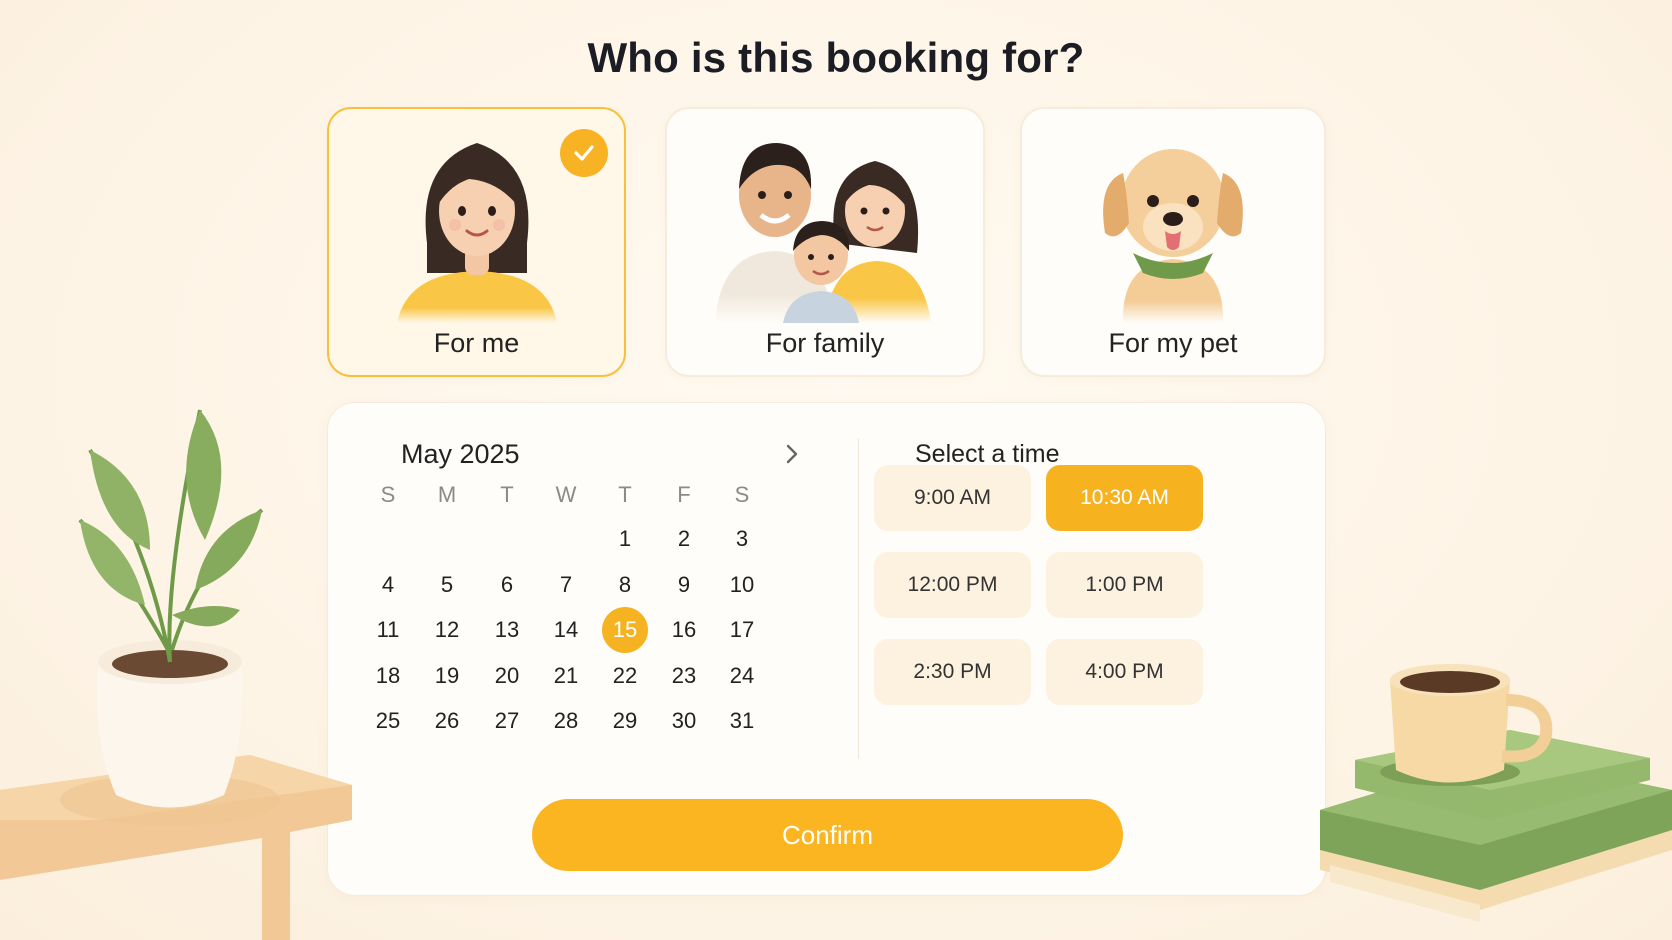  I want to click on check-icon, so click(584, 153).